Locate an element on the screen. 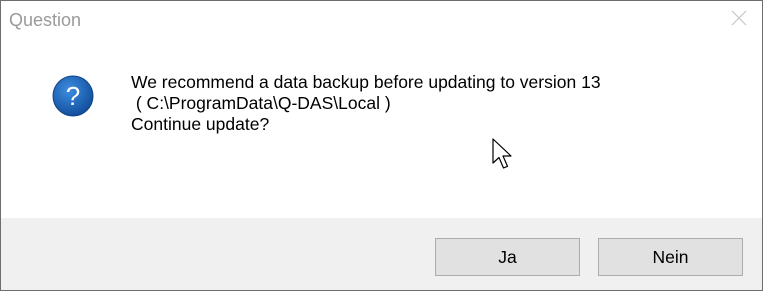 The height and width of the screenshot is (291, 763). yes-button: Ja is located at coordinates (507, 257).